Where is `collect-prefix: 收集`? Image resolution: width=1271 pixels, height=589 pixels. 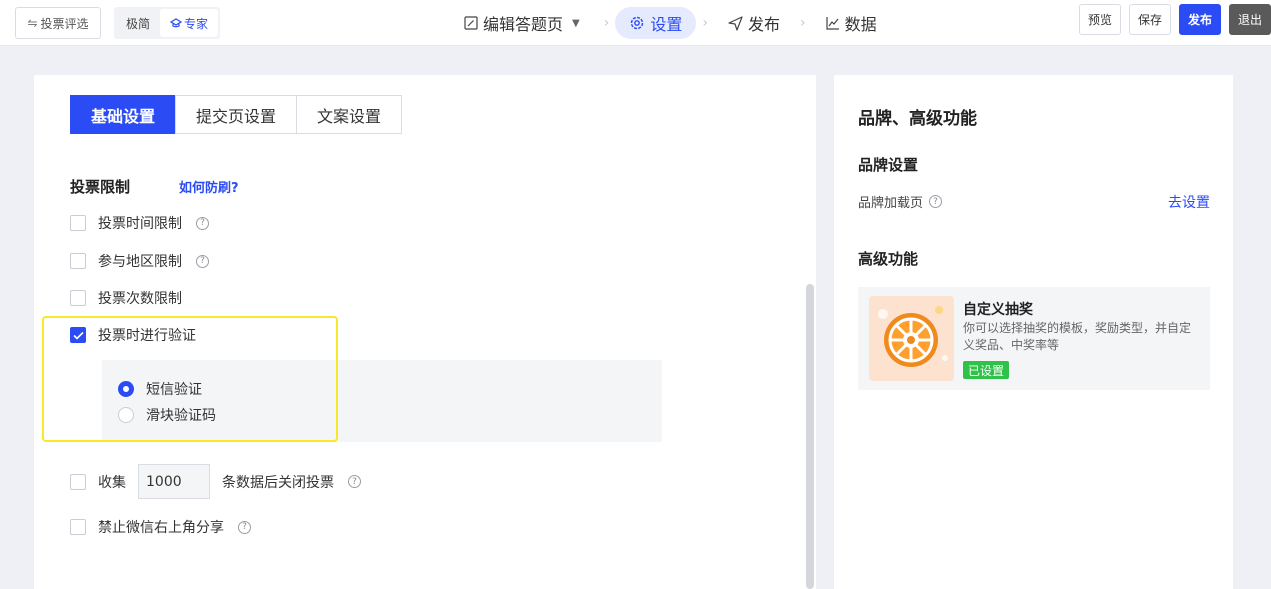 collect-prefix: 收集 is located at coordinates (112, 482).